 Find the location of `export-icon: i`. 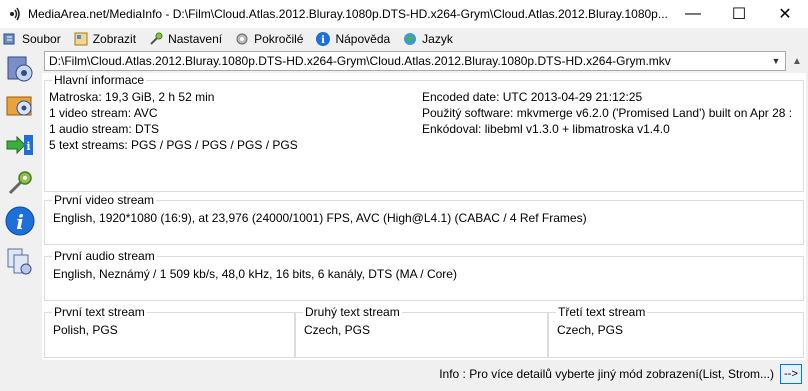

export-icon: i is located at coordinates (20, 145).